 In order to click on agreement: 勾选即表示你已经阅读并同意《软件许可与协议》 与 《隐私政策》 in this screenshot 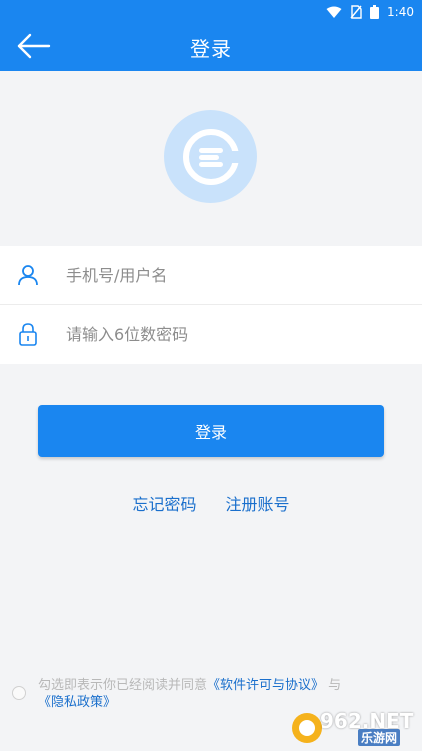, I will do `click(212, 695)`.